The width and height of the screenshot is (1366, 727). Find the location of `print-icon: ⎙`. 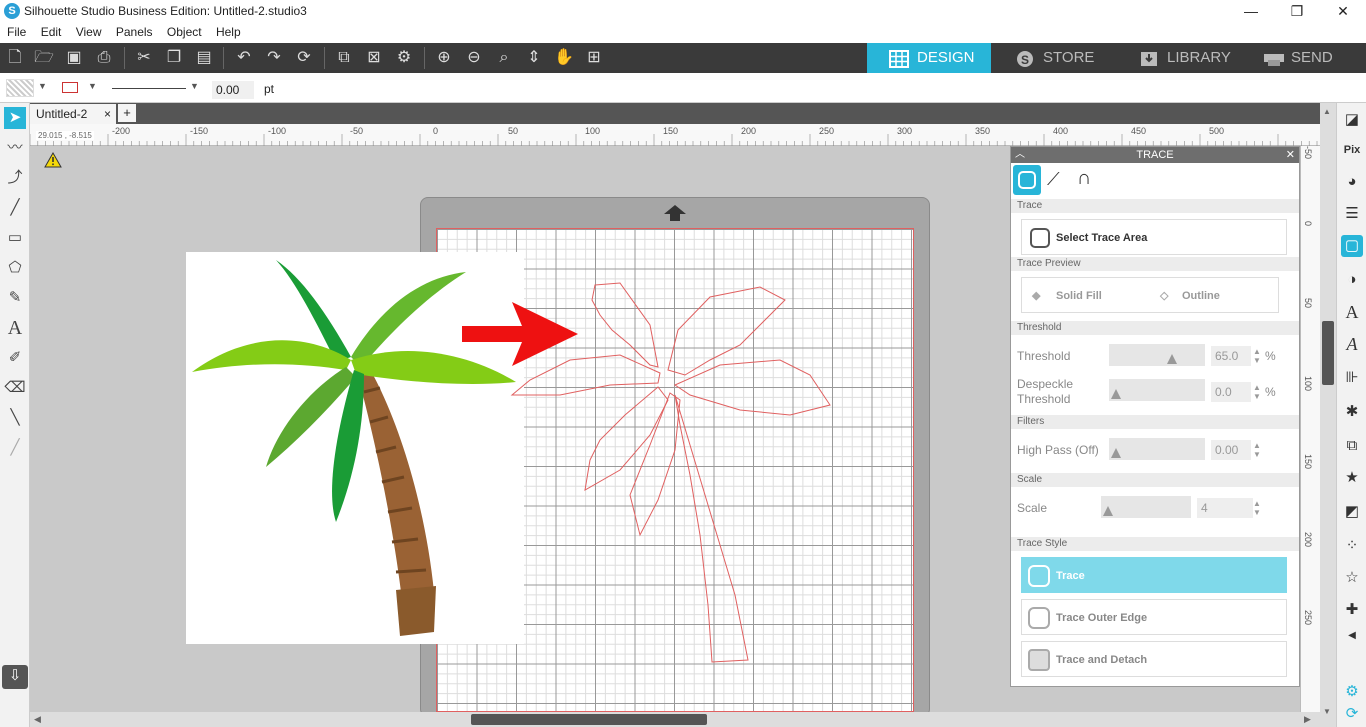

print-icon: ⎙ is located at coordinates (104, 58).